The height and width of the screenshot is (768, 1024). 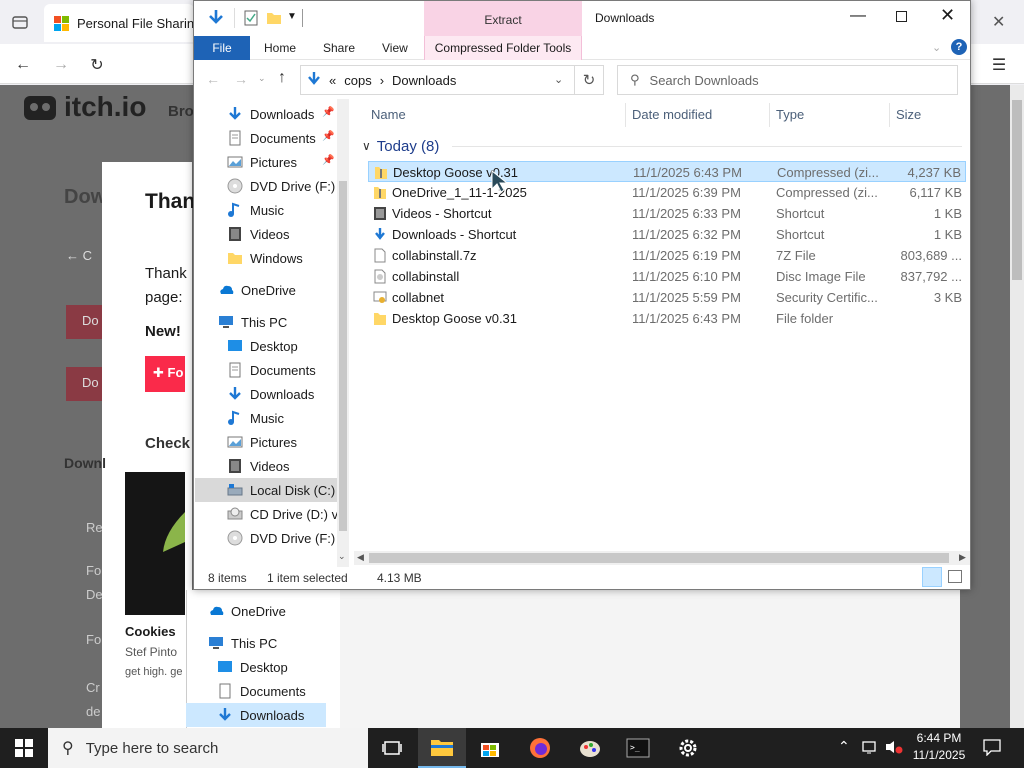 I want to click on game-thumbnail, so click(x=155, y=543).